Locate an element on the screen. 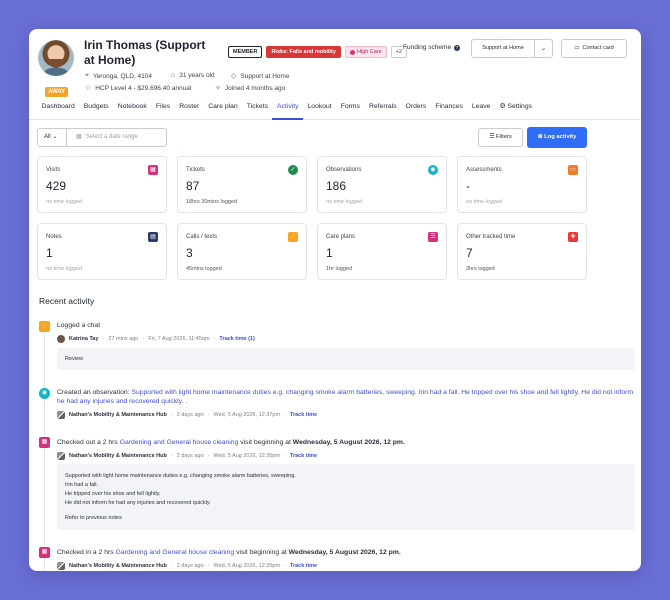  eye-icon: ◉ is located at coordinates (433, 170).